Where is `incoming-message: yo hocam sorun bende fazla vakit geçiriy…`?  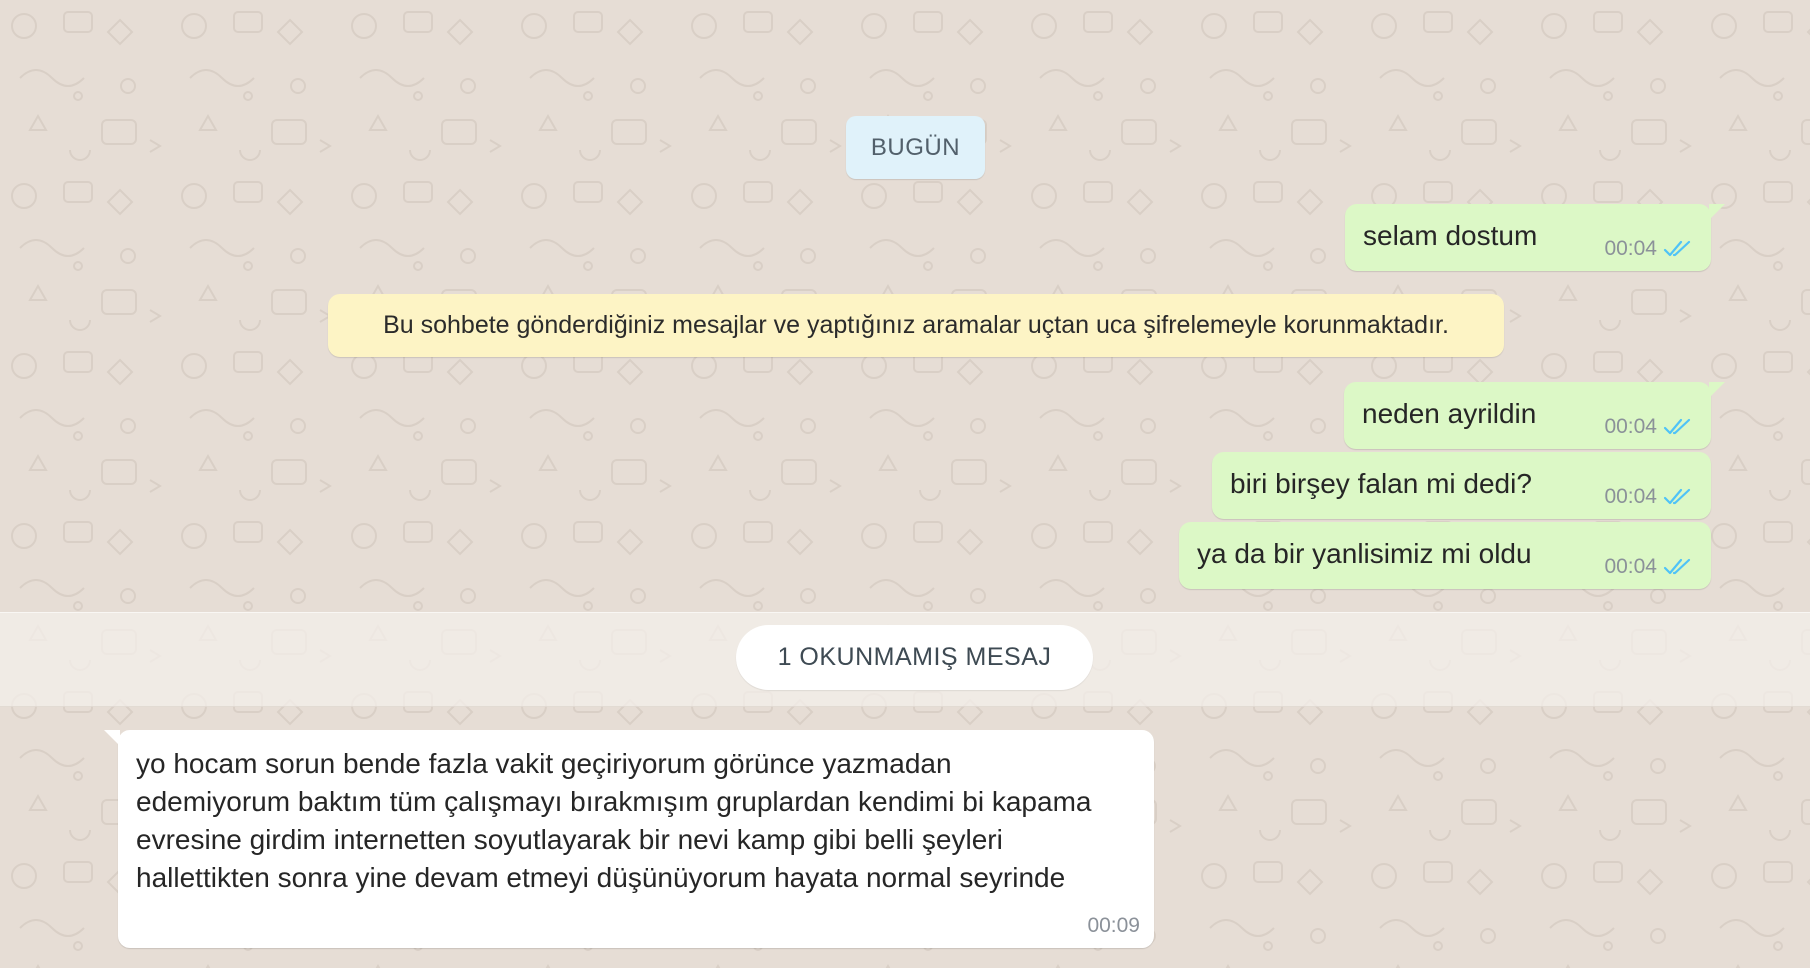
incoming-message: yo hocam sorun bende fazla vakit geçiriy… is located at coordinates (629, 839).